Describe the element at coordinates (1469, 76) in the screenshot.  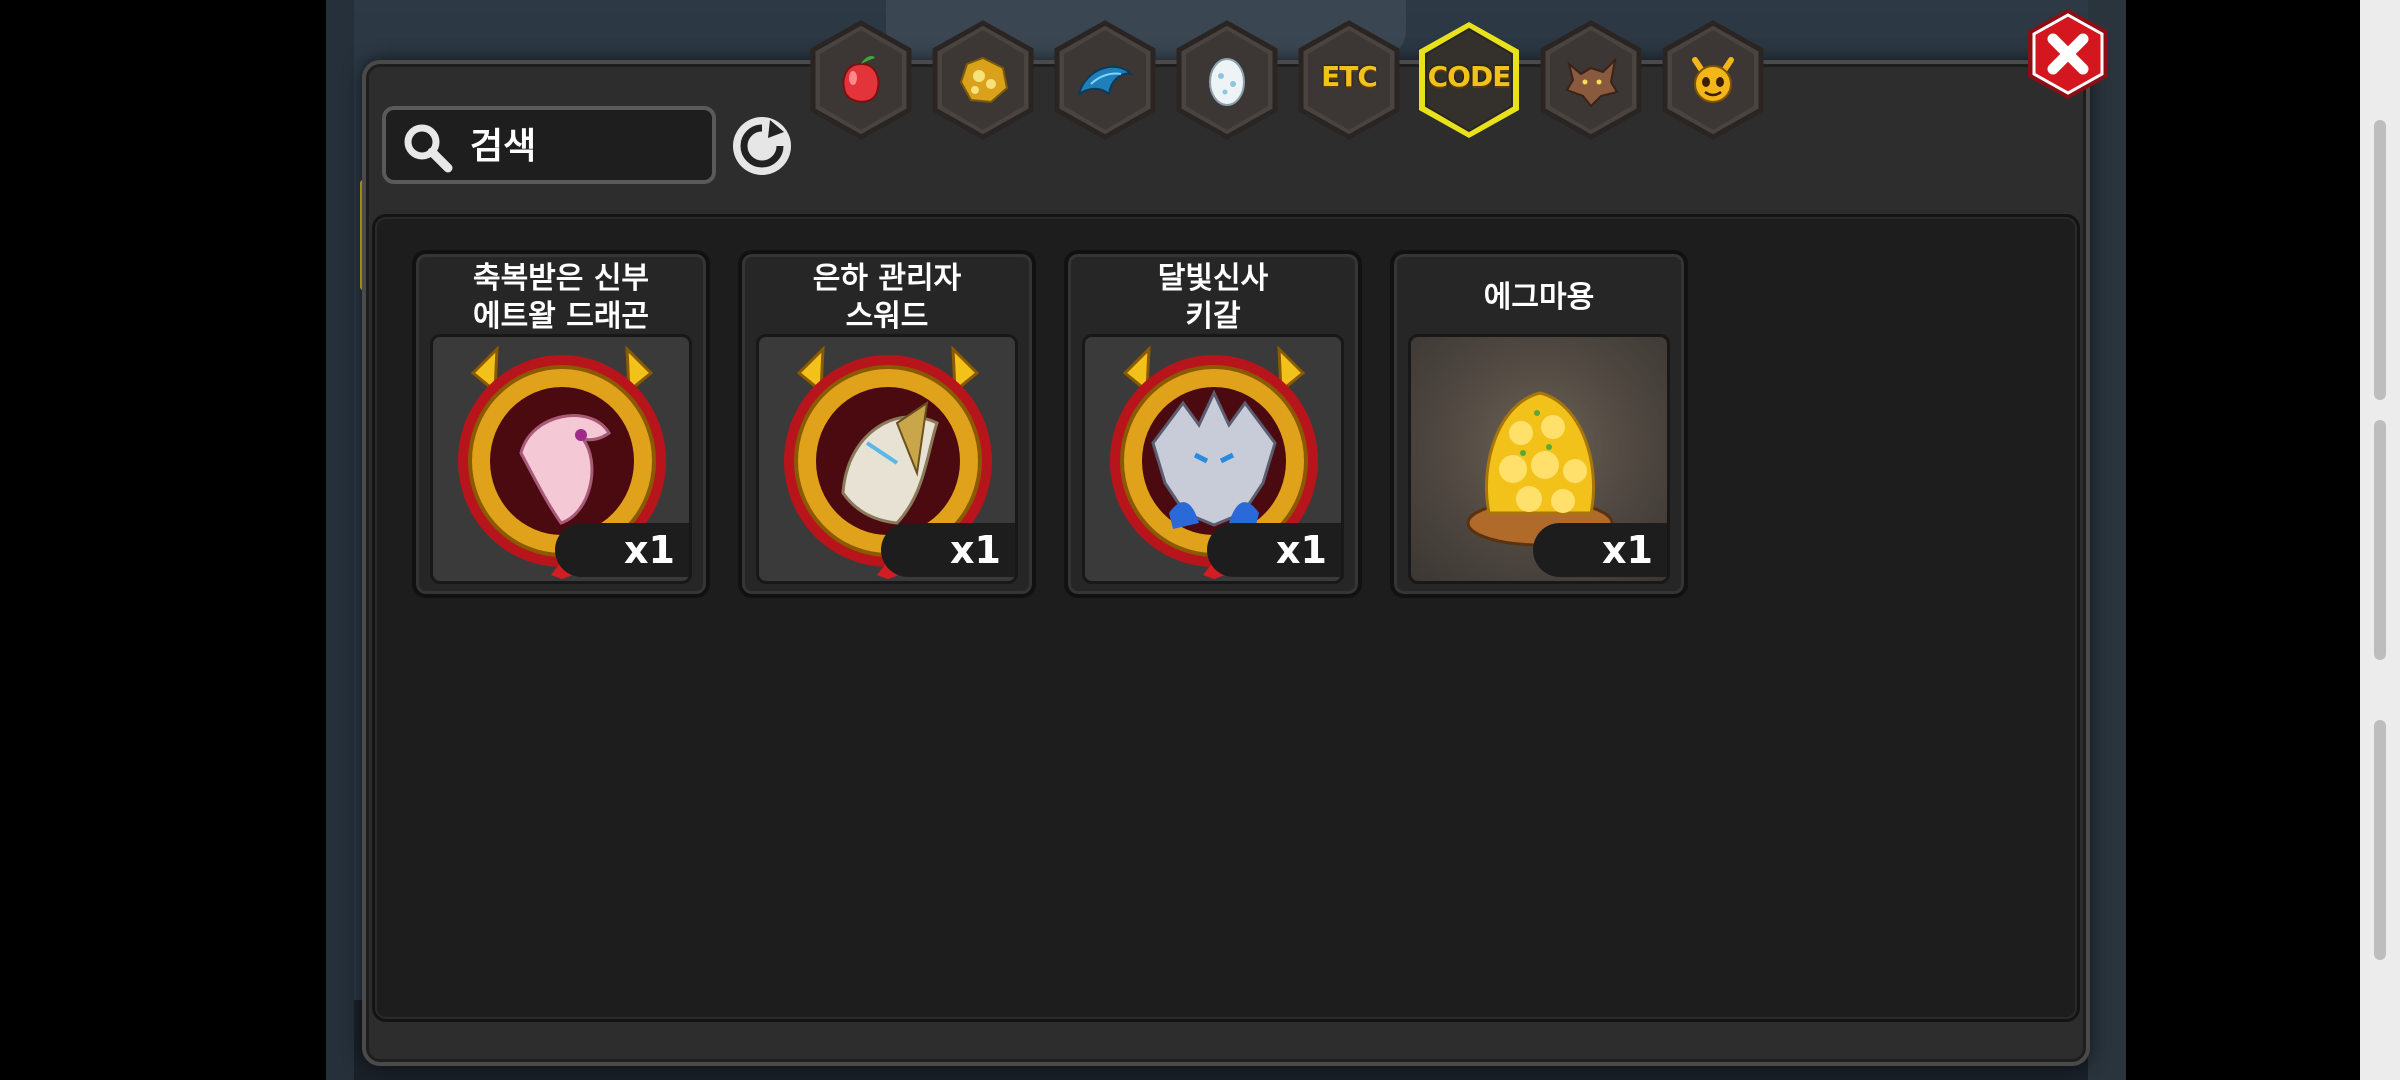
I see `tab-code-label: CODE` at that location.